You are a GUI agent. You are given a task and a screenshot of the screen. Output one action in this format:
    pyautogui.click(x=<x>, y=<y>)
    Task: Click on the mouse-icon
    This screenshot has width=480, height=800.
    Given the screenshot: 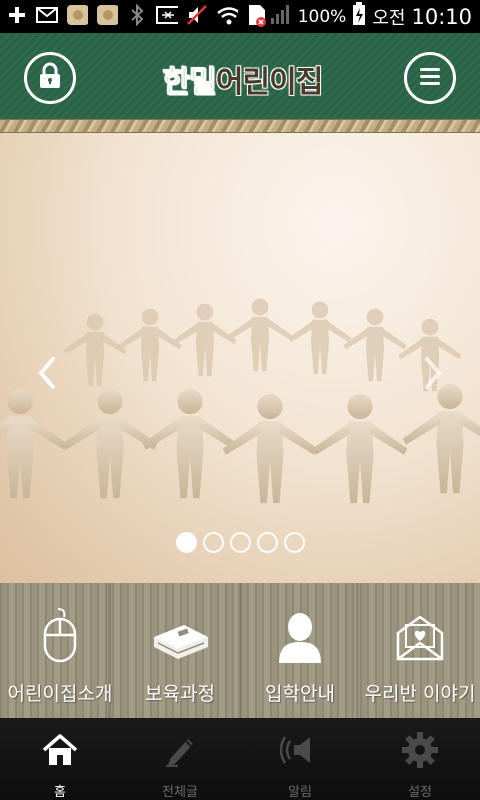 What is the action you would take?
    pyautogui.click(x=60, y=624)
    